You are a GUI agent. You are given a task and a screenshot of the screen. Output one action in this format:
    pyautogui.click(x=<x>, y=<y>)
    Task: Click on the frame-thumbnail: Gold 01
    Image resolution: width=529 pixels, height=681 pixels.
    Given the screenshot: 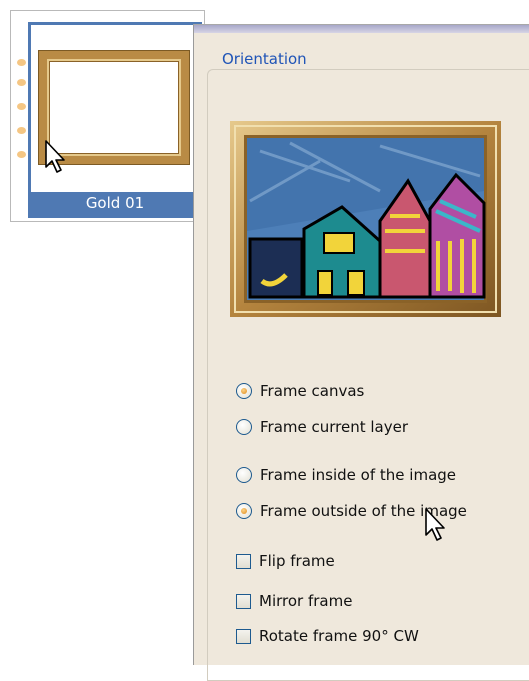 What is the action you would take?
    pyautogui.click(x=107, y=116)
    